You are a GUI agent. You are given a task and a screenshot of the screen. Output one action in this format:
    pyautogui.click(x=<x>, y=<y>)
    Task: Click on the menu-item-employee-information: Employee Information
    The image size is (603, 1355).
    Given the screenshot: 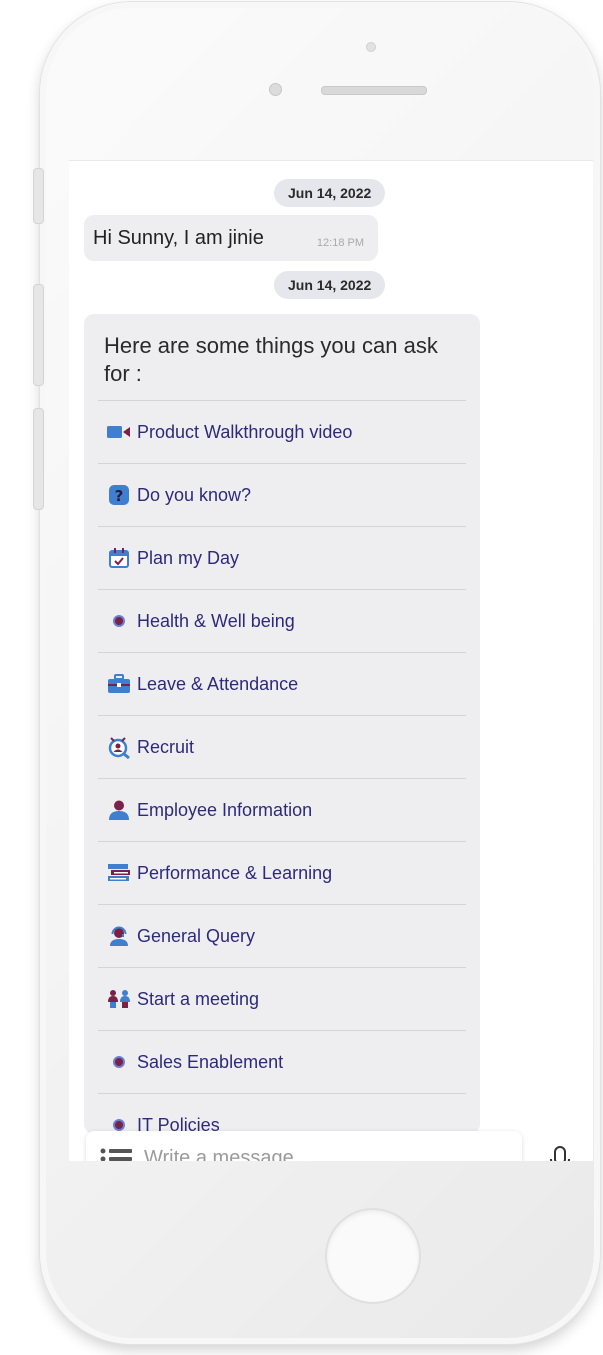 What is the action you would take?
    pyautogui.click(x=282, y=809)
    